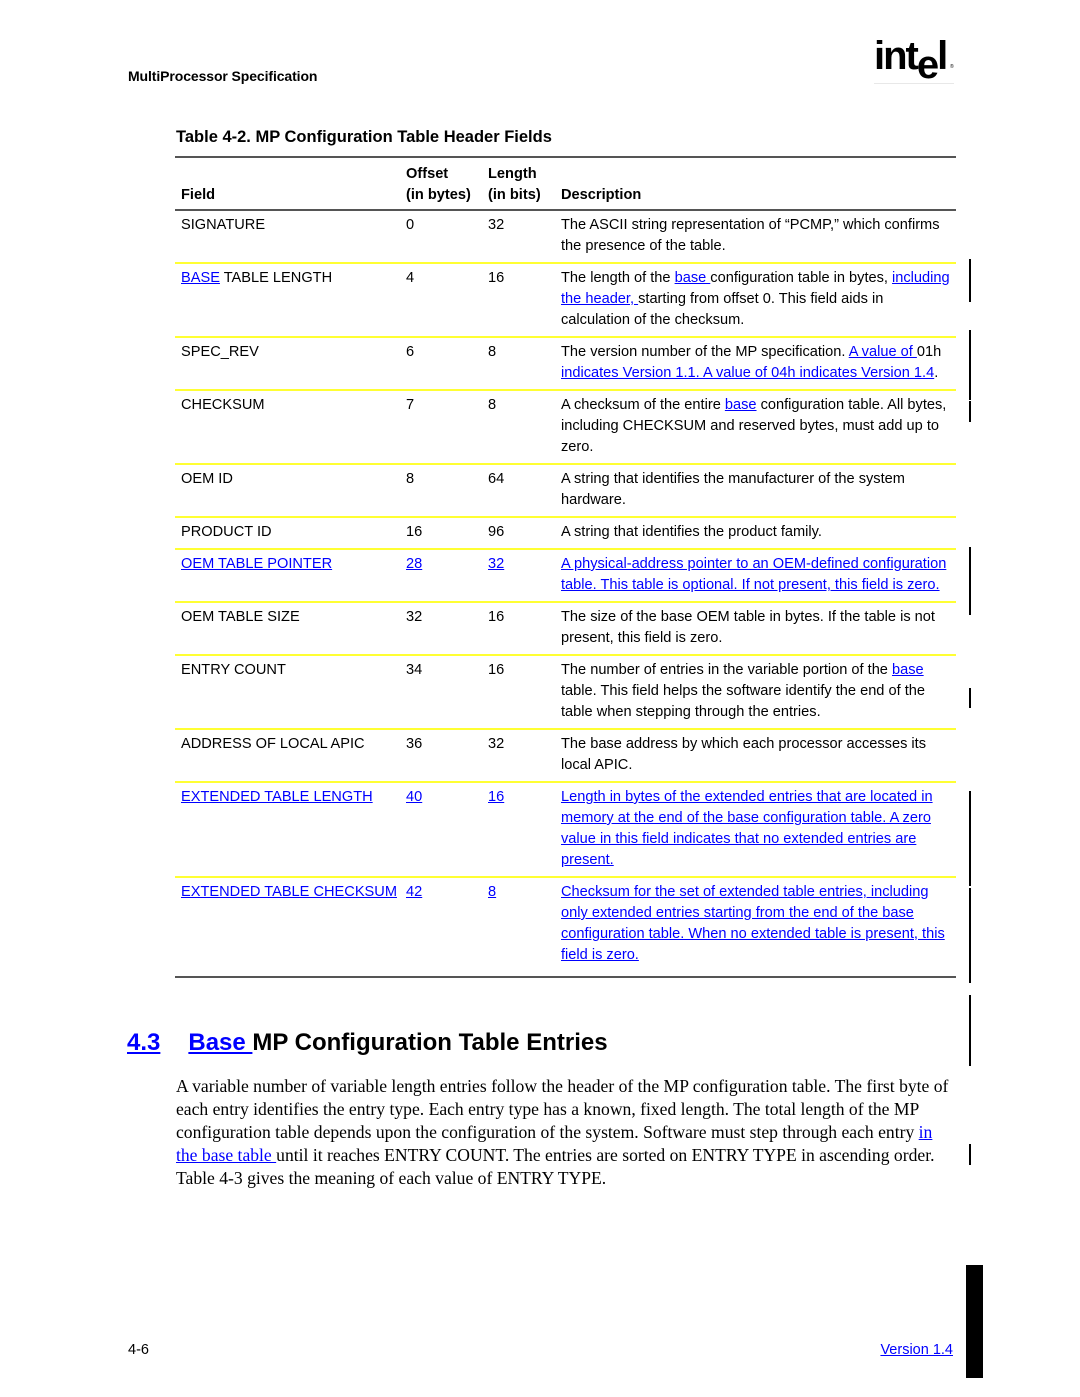 The width and height of the screenshot is (1080, 1397). What do you see at coordinates (289, 892) in the screenshot?
I see `field-link: EXTENDED TABLE CHECKSUM` at bounding box center [289, 892].